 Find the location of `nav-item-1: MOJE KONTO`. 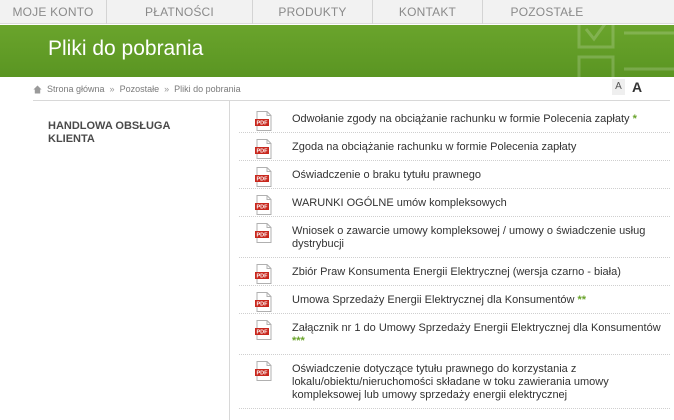

nav-item-1: MOJE KONTO is located at coordinates (53, 12).